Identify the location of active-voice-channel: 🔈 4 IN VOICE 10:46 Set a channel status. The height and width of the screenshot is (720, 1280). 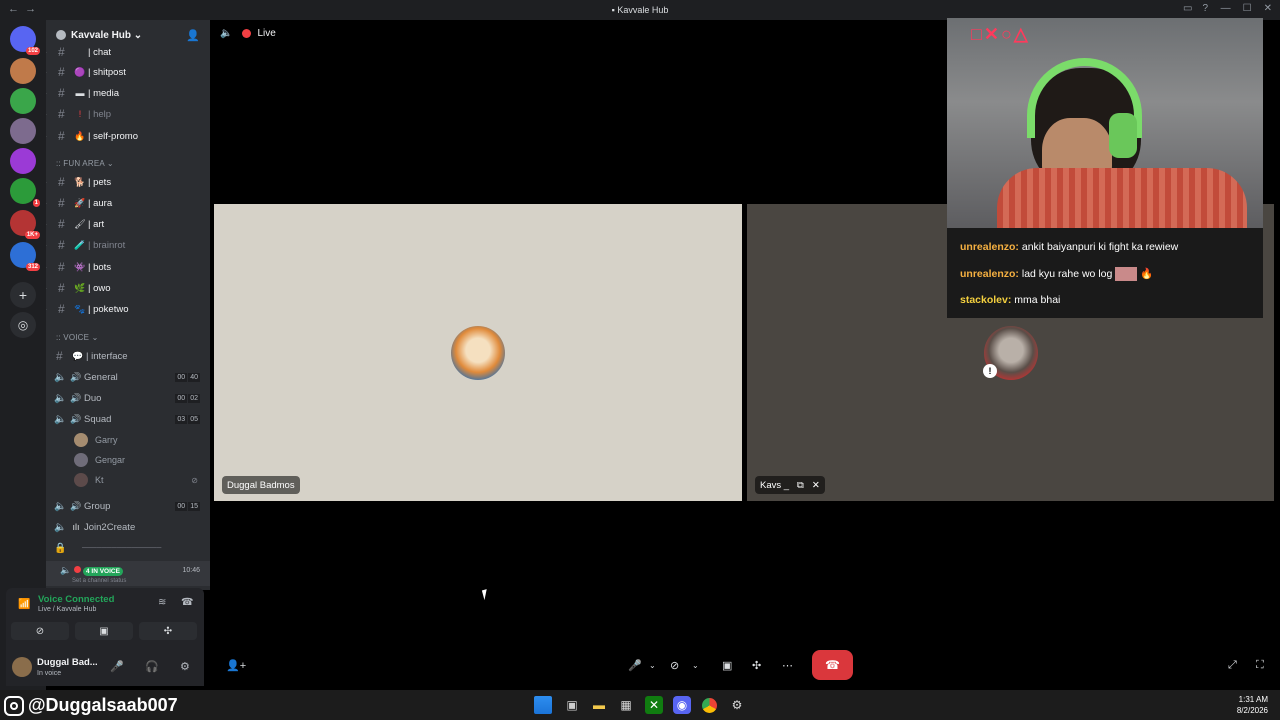
(128, 573).